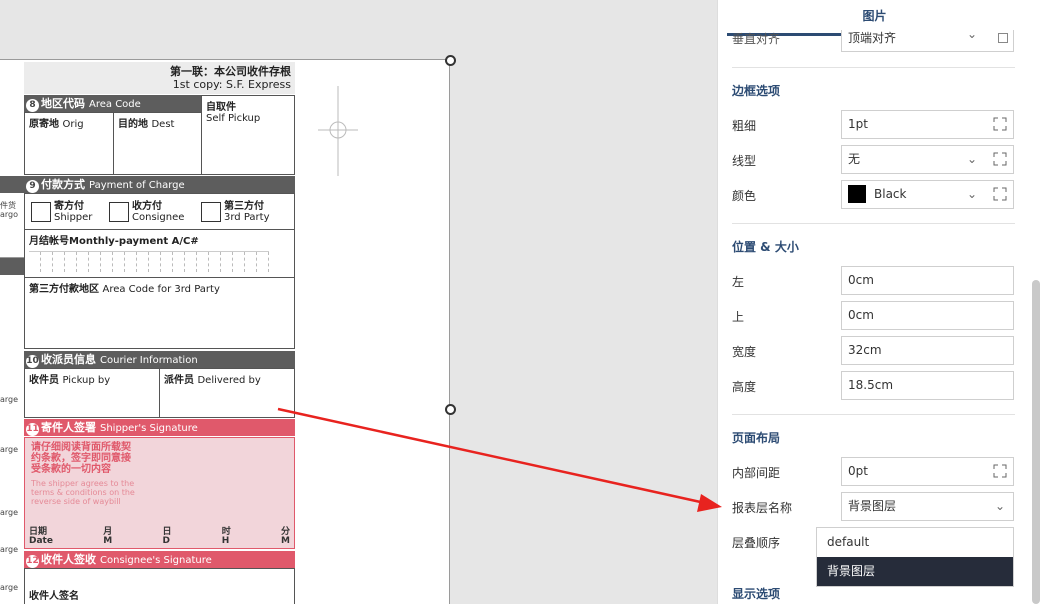  I want to click on left-fragment-bar, so click(12, 266).